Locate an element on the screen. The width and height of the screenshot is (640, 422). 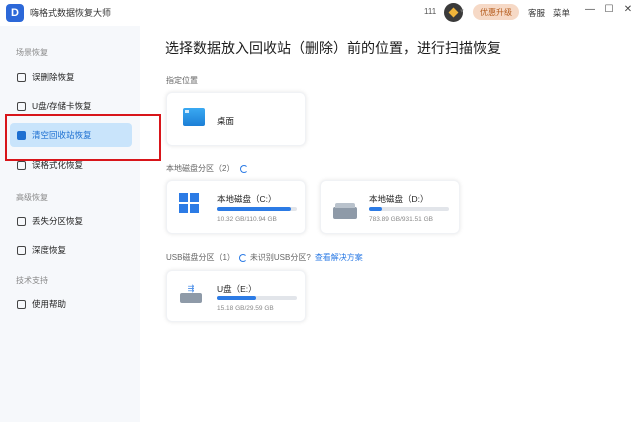
service-button: 客服 is located at coordinates (536, 13).